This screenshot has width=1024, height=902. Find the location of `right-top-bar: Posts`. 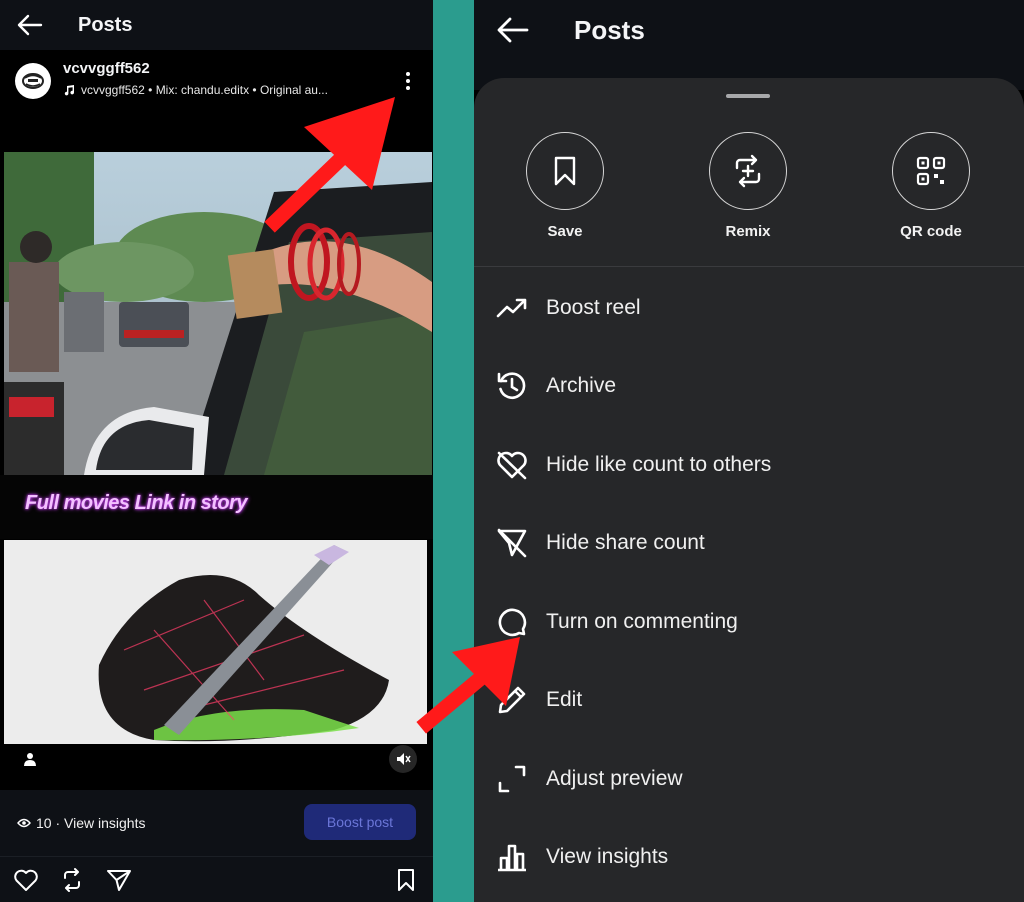

right-top-bar: Posts is located at coordinates (749, 30).